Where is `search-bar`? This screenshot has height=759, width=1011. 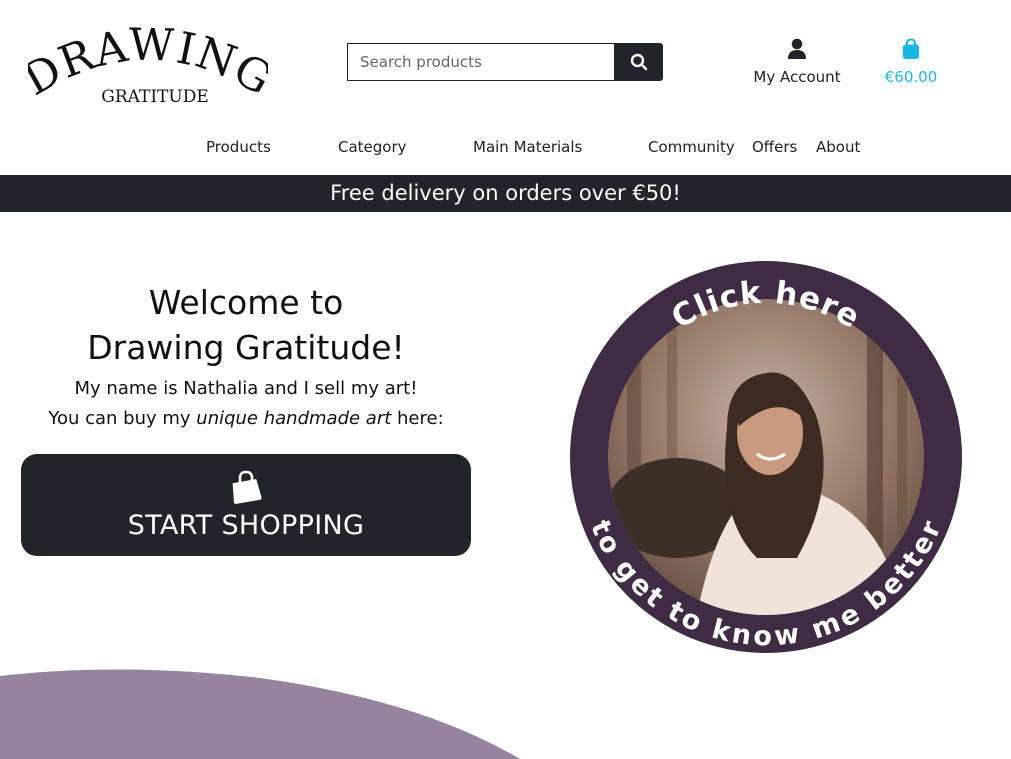
search-bar is located at coordinates (505, 62).